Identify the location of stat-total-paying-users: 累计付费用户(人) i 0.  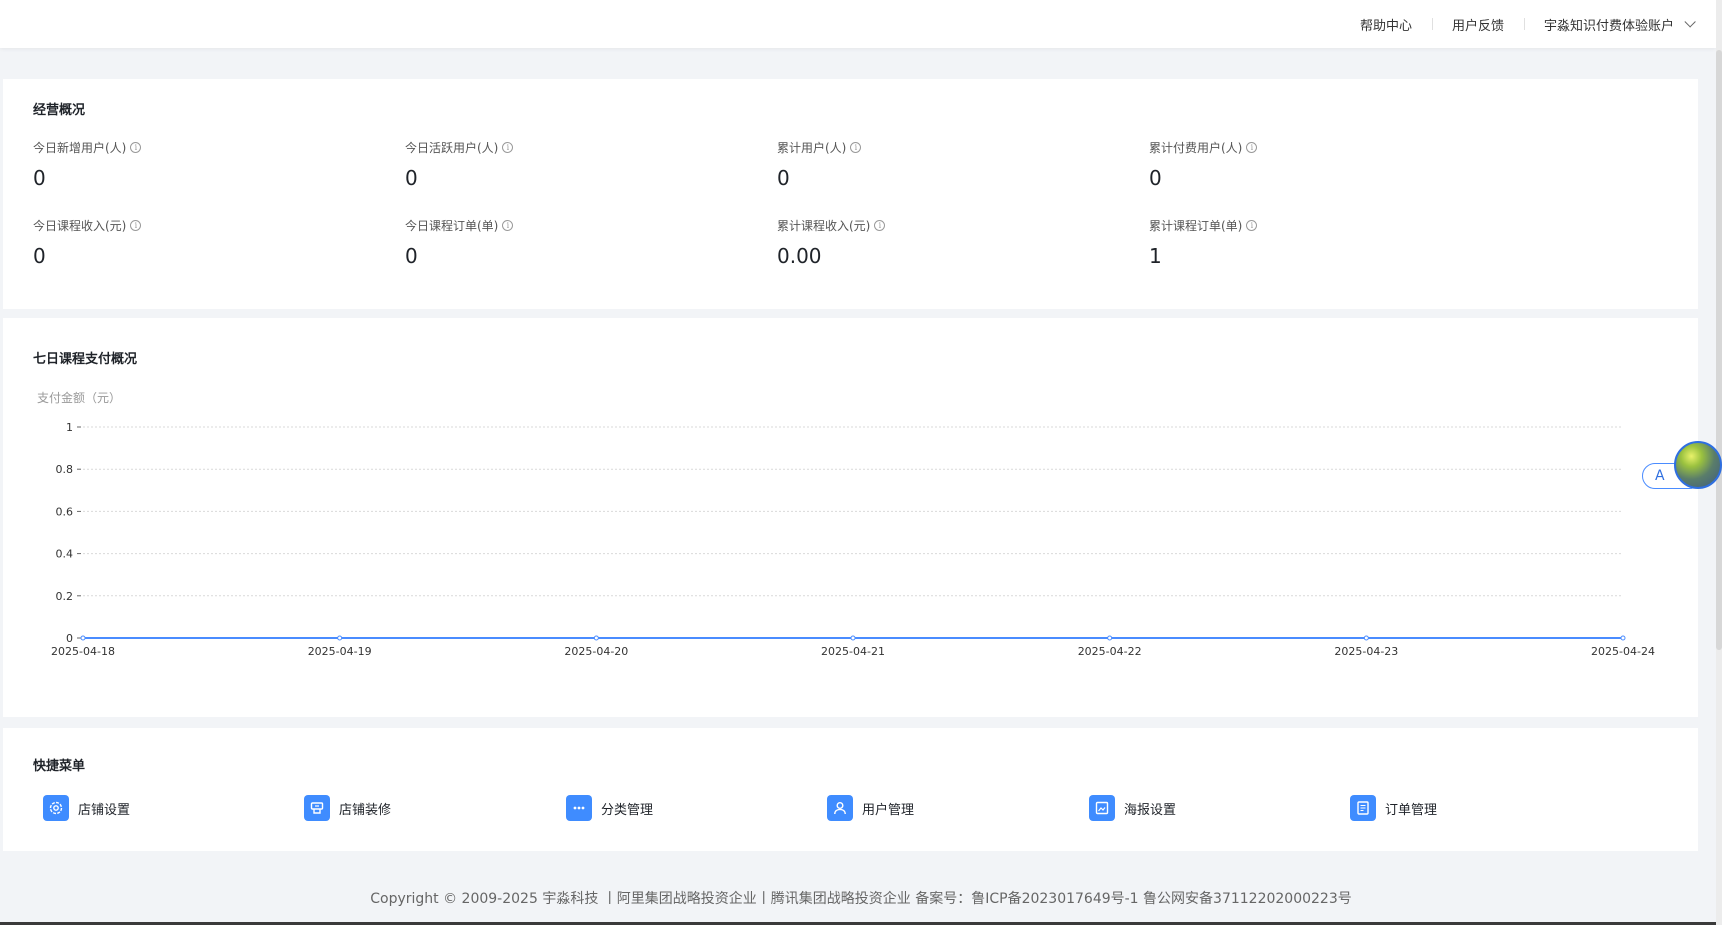
(1329, 164).